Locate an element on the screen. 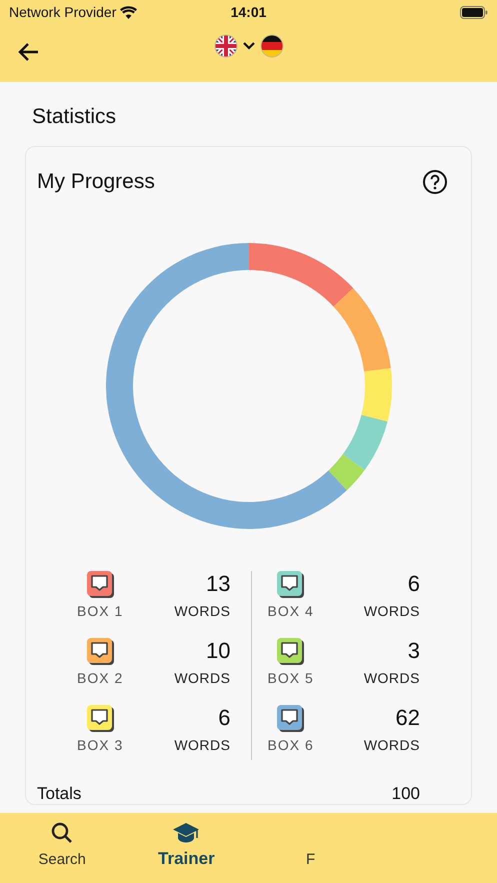 The width and height of the screenshot is (497, 883). word-count: 10 is located at coordinates (218, 651).